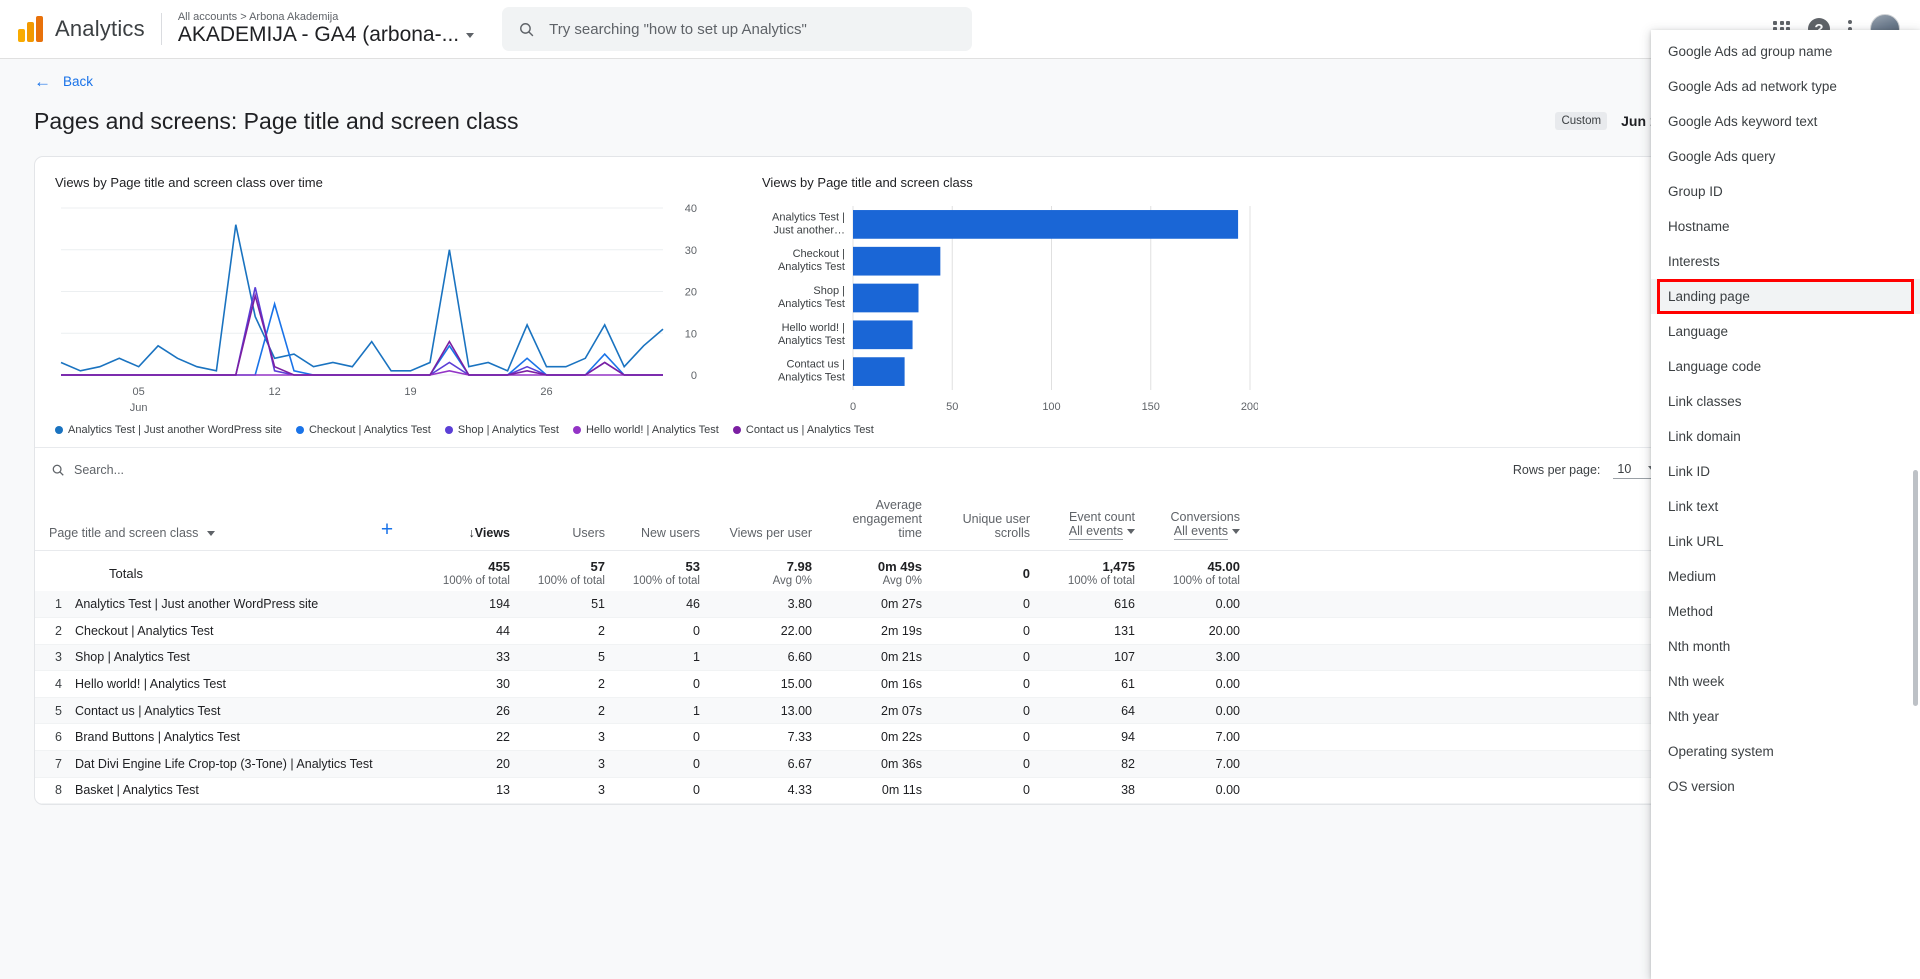  Describe the element at coordinates (1709, 296) in the screenshot. I see `dropdown-item-label: Landing page` at that location.